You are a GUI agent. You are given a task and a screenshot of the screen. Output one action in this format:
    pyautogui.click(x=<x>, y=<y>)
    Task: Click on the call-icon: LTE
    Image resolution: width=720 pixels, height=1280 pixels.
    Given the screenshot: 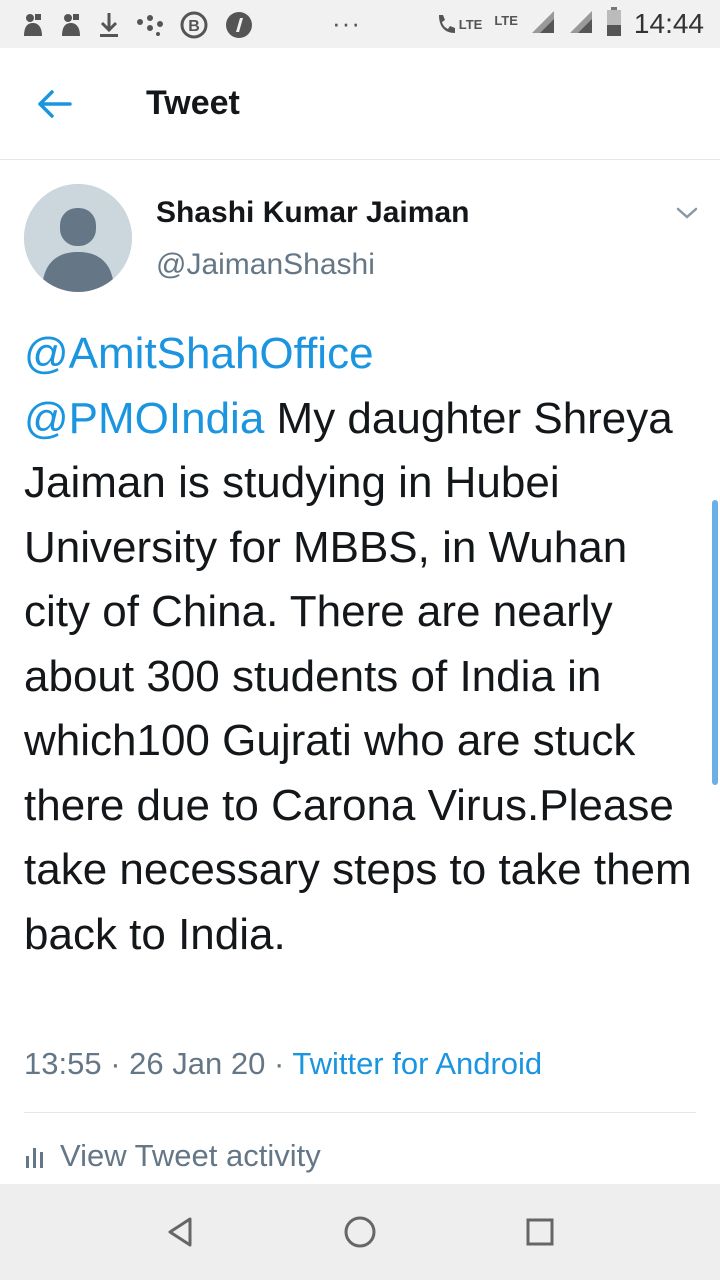 What is the action you would take?
    pyautogui.click(x=459, y=24)
    